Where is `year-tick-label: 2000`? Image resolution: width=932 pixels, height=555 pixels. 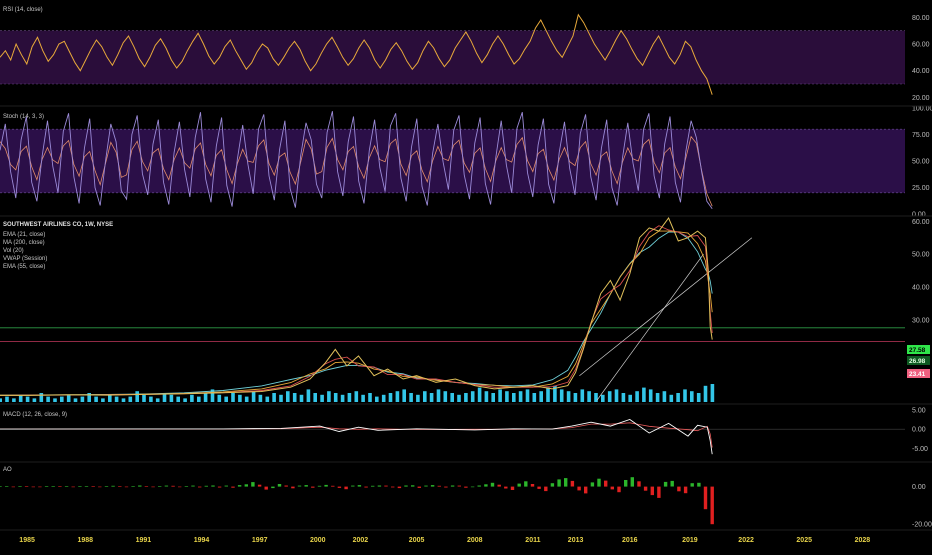 year-tick-label: 2000 is located at coordinates (318, 540).